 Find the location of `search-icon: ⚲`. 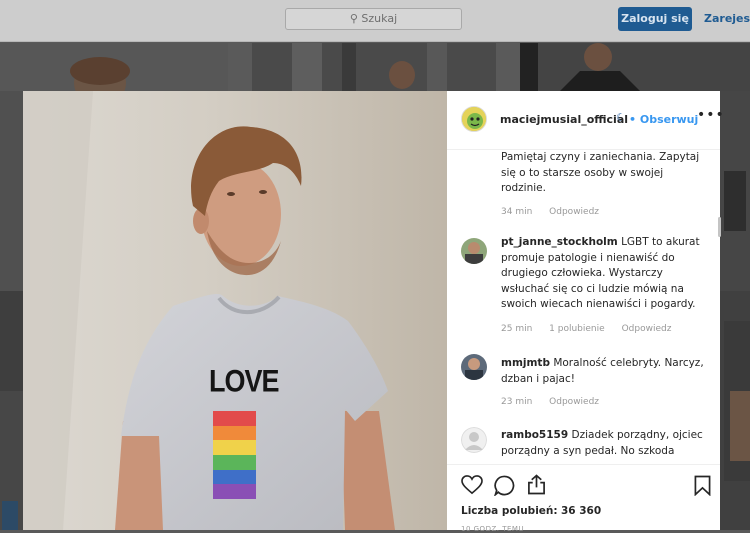

search-icon: ⚲ is located at coordinates (353, 18).